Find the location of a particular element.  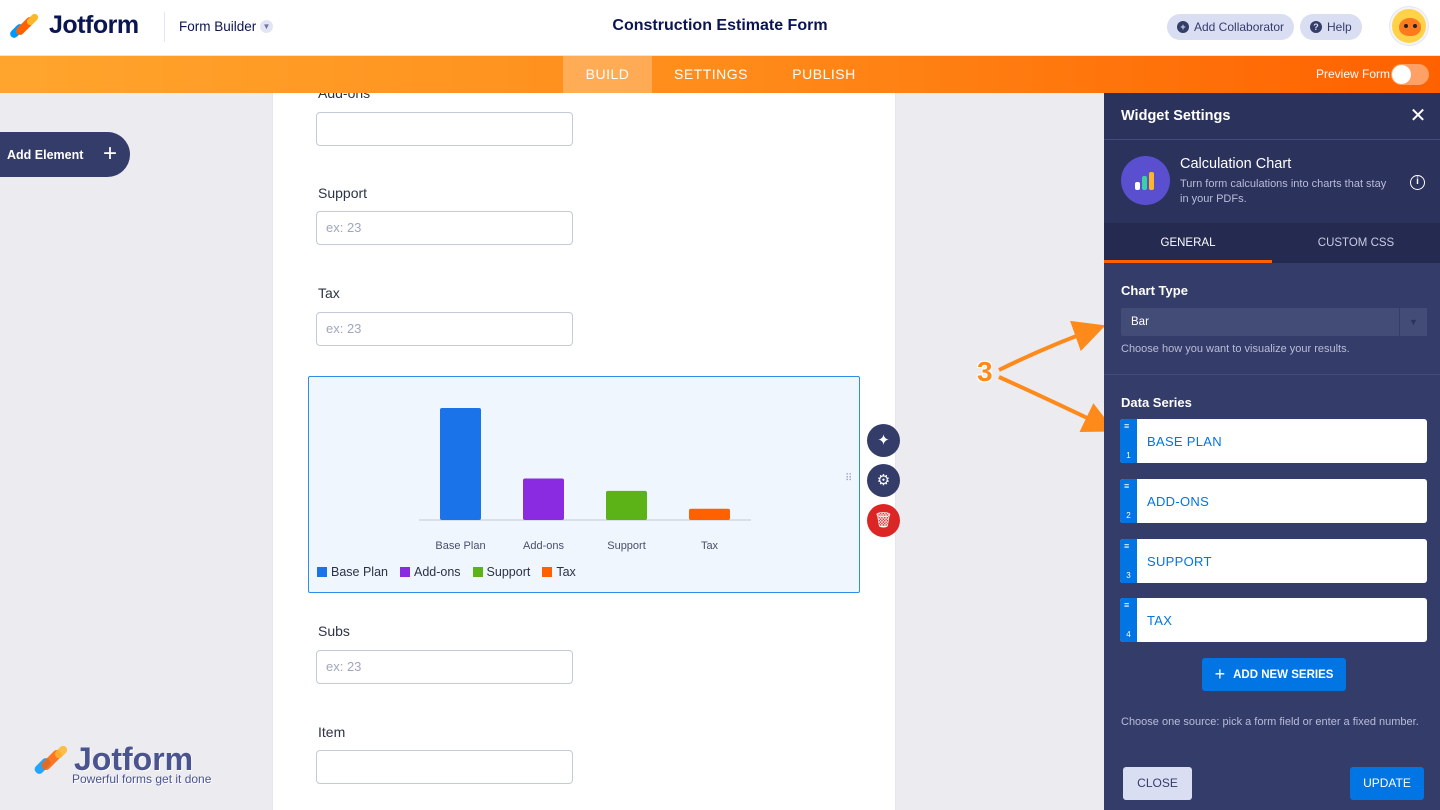

jotform-logo-icon is located at coordinates (24, 25).